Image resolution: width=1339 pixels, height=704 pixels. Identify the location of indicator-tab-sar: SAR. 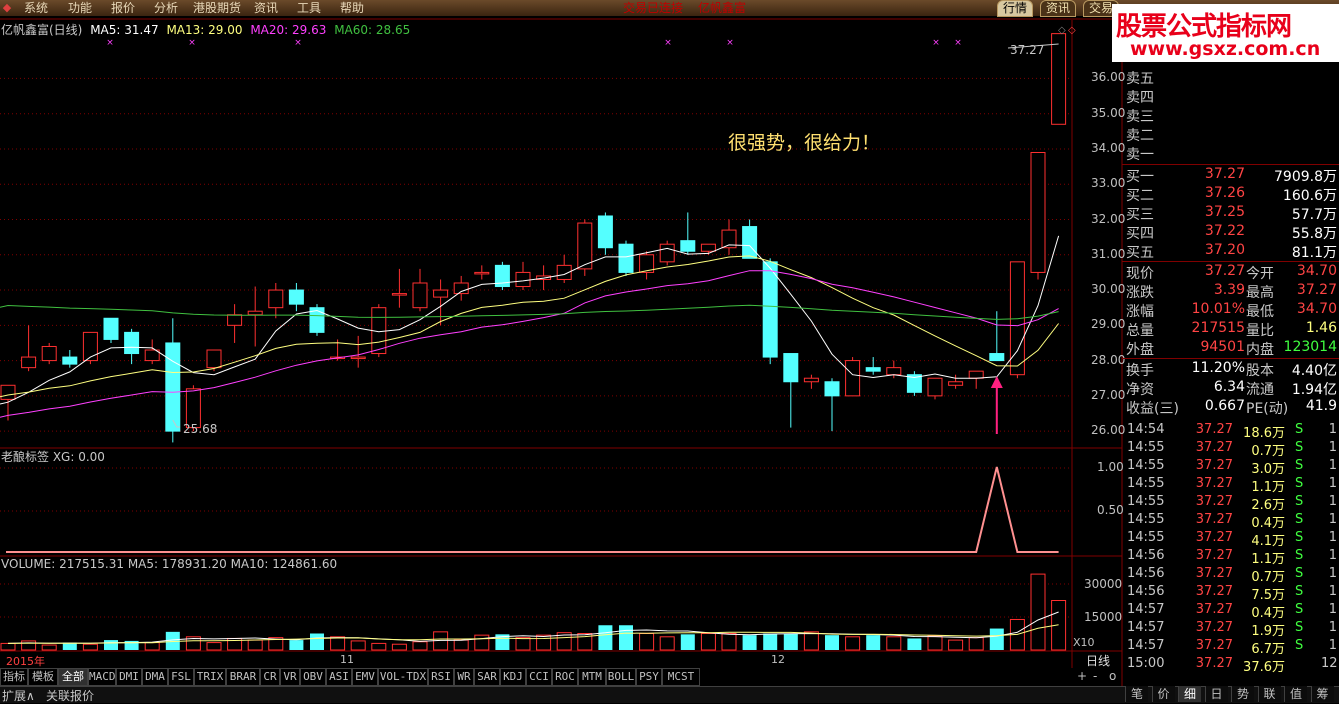
(487, 677).